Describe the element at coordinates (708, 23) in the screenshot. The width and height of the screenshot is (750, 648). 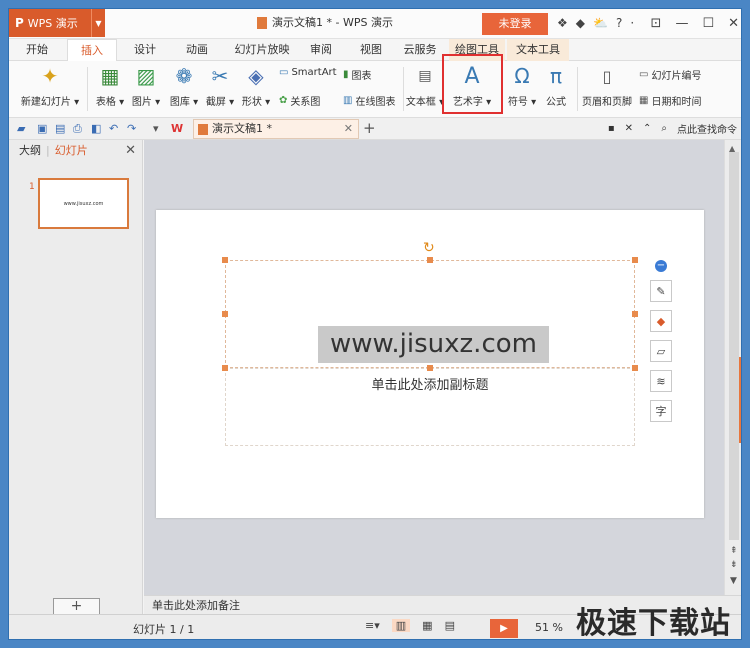
I see `maximize-icon: ☐` at that location.